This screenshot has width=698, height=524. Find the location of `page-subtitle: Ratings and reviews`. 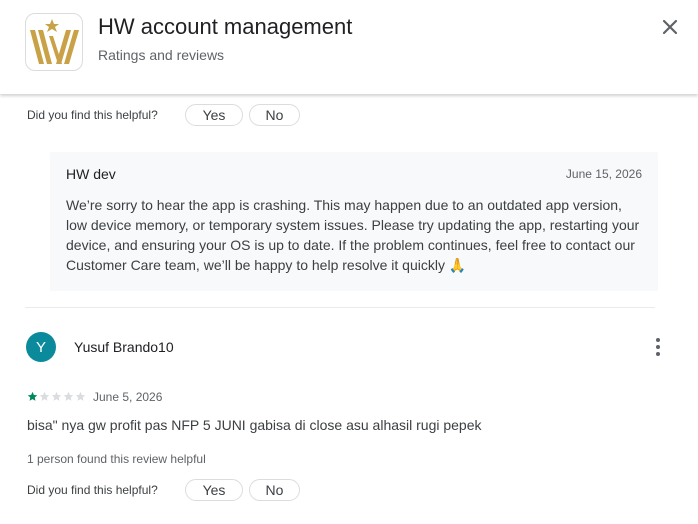

page-subtitle: Ratings and reviews is located at coordinates (161, 55).